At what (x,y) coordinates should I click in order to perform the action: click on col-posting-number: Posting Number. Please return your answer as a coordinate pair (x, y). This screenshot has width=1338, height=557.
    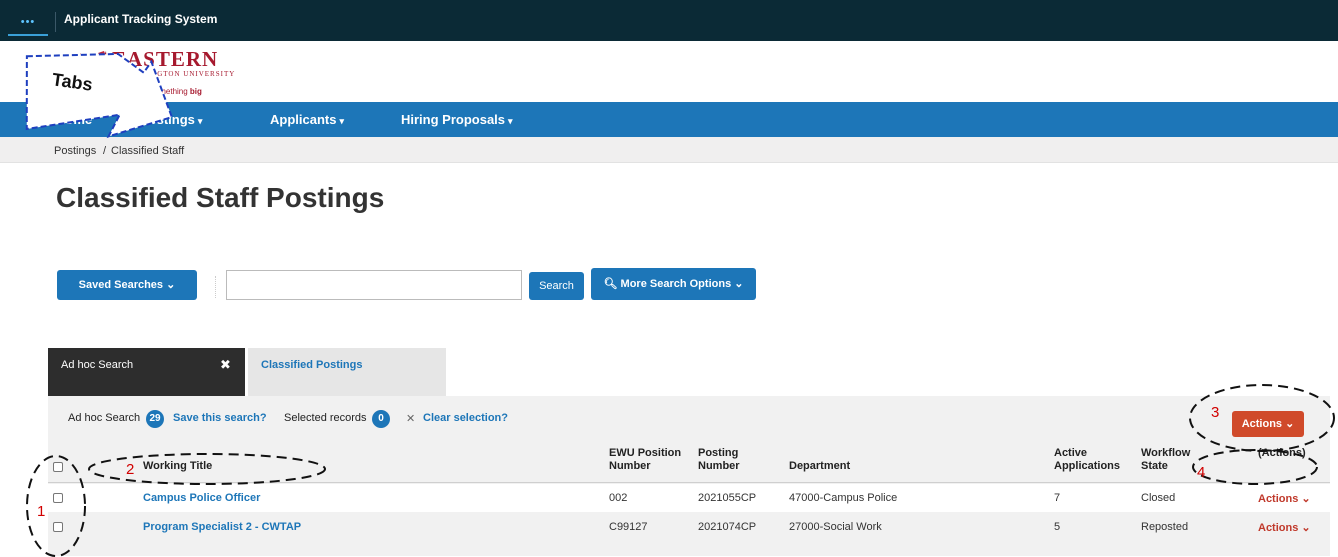
    Looking at the image, I should click on (719, 460).